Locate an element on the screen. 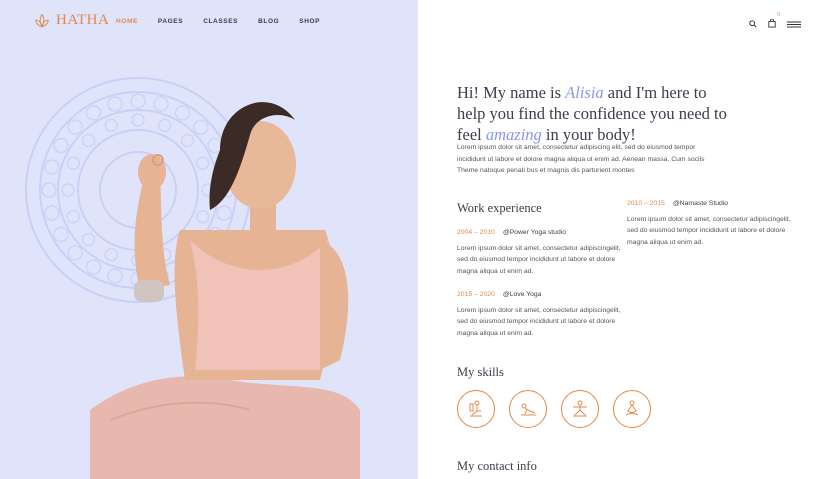  yoga-pose-meditation-icon is located at coordinates (632, 408).